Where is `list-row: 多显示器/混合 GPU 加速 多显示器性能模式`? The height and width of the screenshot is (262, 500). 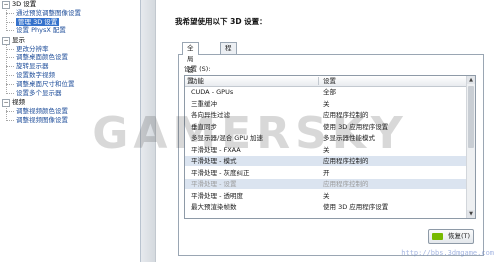
list-row: 多显示器/混合 GPU 加速 多显示器性能模式 is located at coordinates (325, 138).